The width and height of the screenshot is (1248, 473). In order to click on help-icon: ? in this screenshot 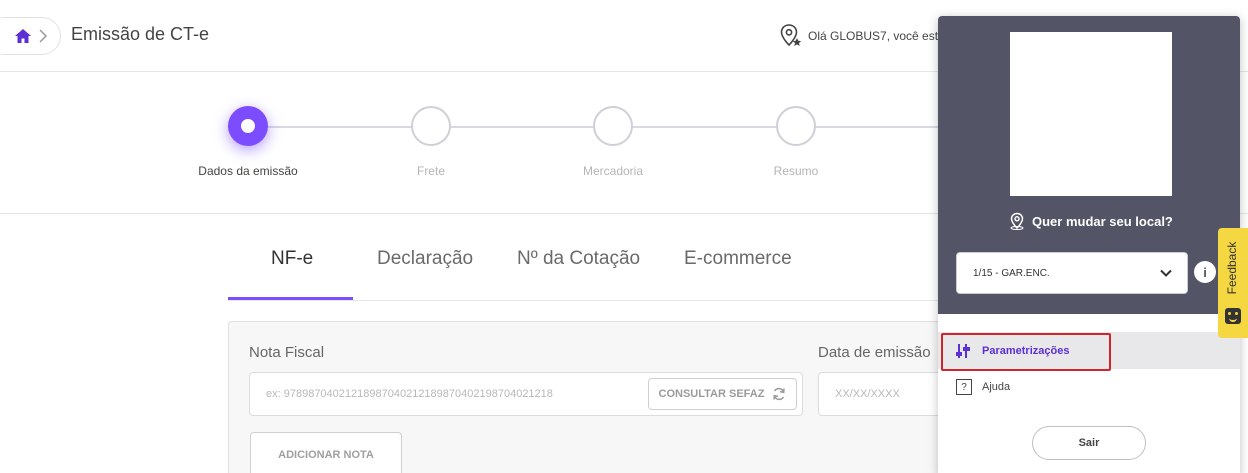, I will do `click(964, 387)`.